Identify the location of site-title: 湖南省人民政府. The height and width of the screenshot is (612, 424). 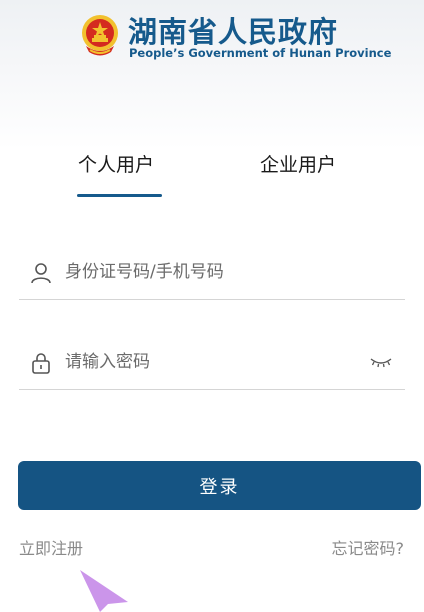
(233, 32).